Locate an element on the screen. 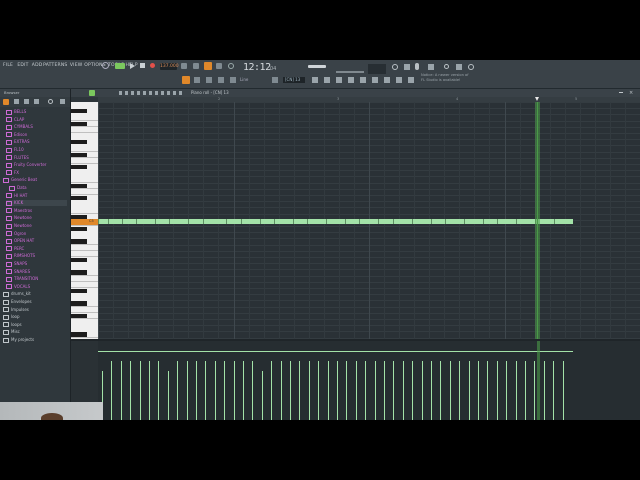 This screenshot has width=640, height=480. browser-item: OPEN HAT is located at coordinates (36, 241).